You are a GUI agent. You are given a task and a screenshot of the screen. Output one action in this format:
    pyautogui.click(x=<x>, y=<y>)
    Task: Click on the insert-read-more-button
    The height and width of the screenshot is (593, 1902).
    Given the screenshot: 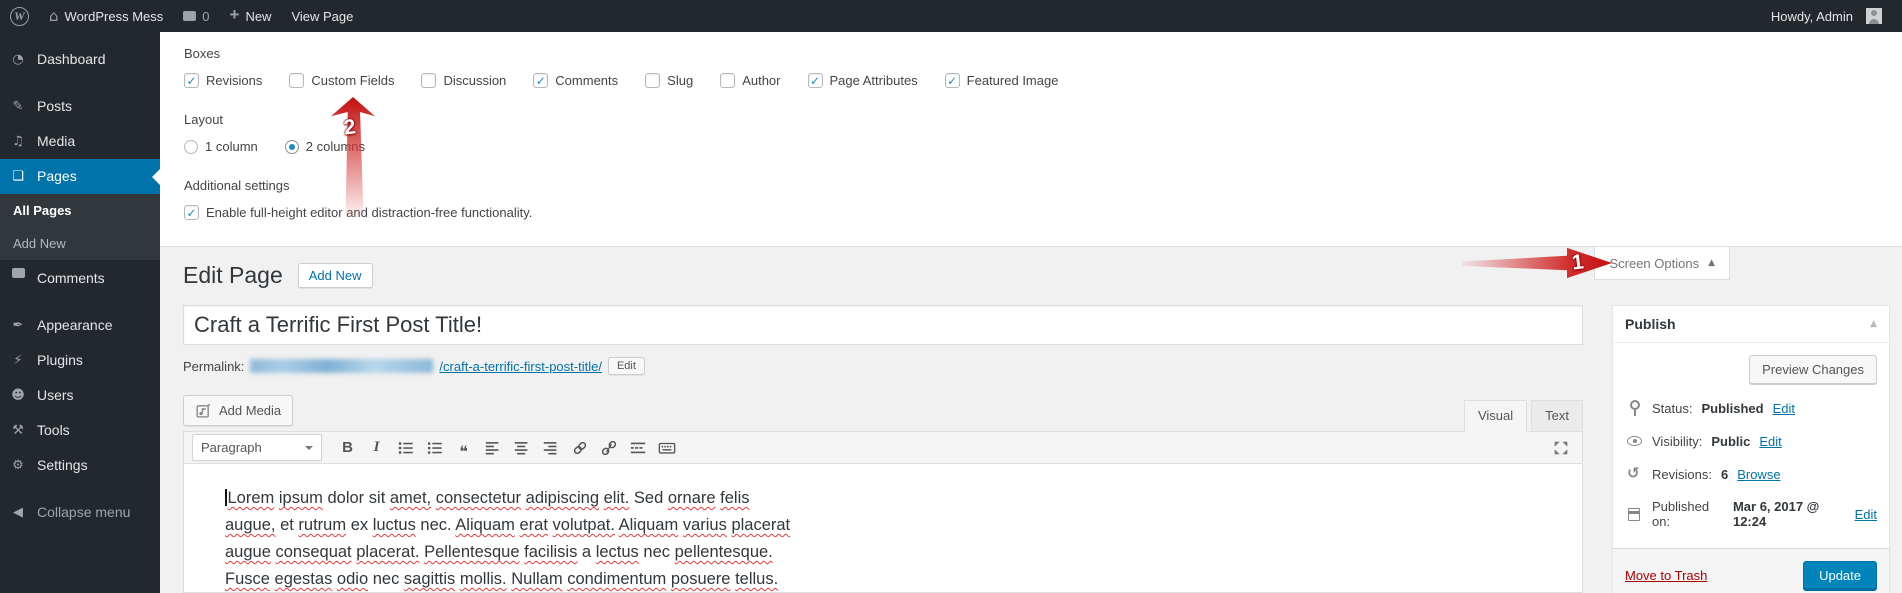 What is the action you would take?
    pyautogui.click(x=637, y=447)
    